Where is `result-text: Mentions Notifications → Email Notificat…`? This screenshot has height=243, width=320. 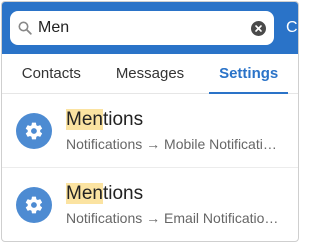 result-text: Mentions Notifications → Email Notificat… is located at coordinates (172, 205).